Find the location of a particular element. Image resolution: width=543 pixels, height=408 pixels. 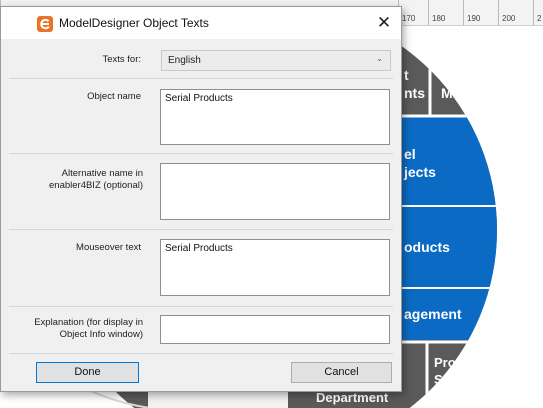

language-select: English ⌄ is located at coordinates (276, 60).